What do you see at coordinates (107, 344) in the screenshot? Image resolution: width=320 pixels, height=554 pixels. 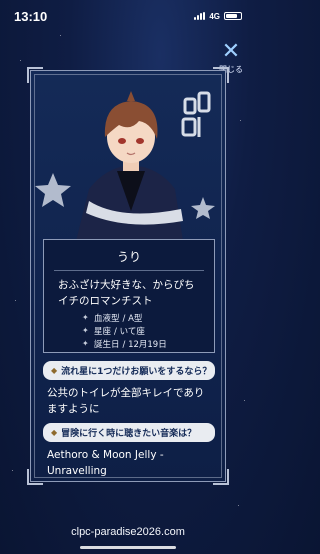 I see `info-label: 誕生日` at bounding box center [107, 344].